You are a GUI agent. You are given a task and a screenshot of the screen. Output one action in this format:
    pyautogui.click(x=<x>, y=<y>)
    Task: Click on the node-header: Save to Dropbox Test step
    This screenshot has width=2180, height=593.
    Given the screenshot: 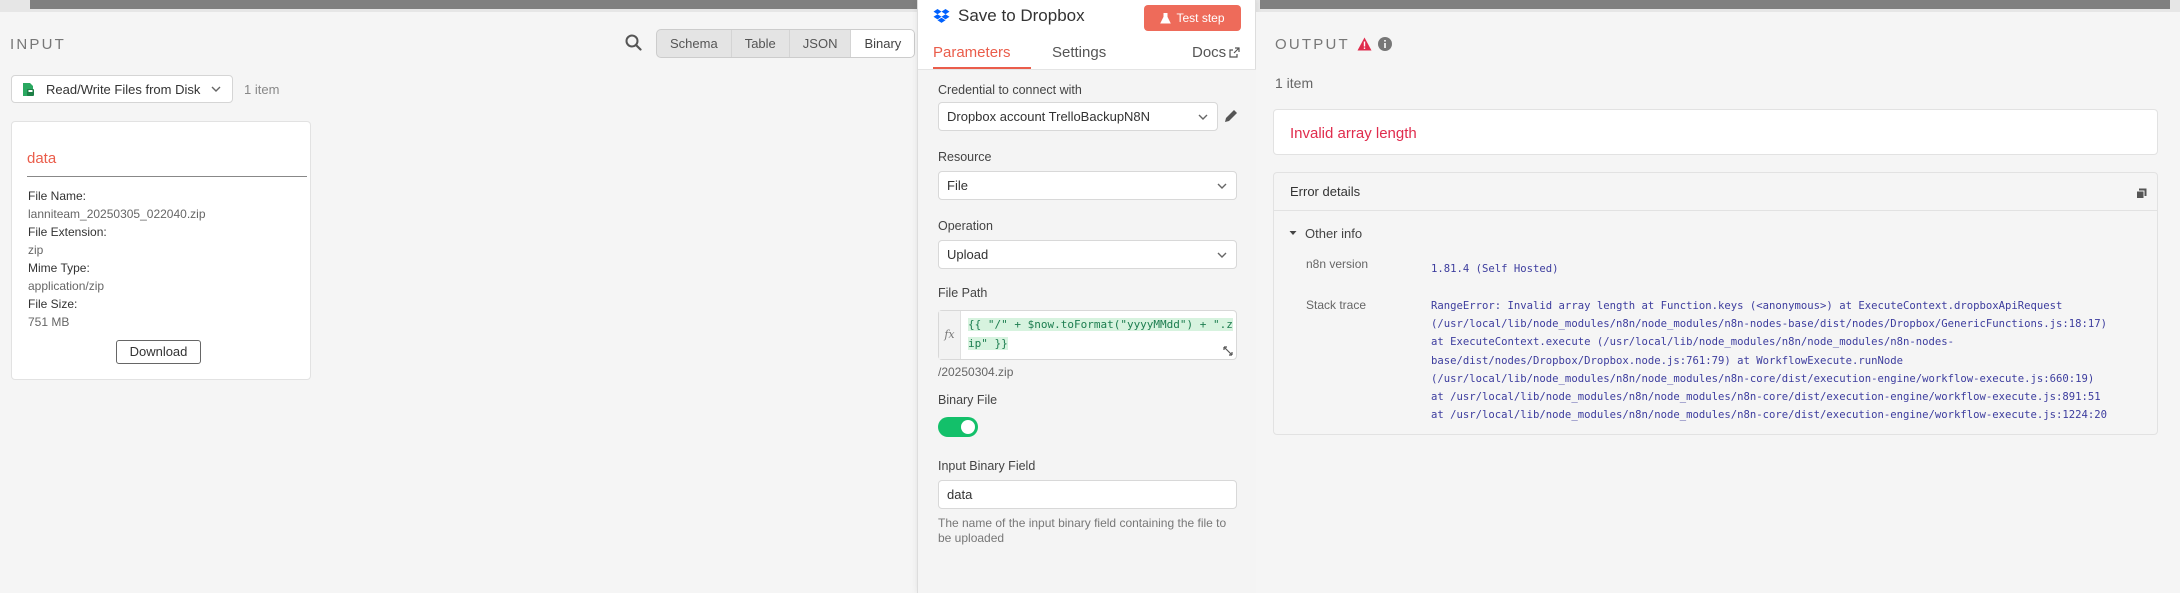 What is the action you would take?
    pyautogui.click(x=1087, y=17)
    